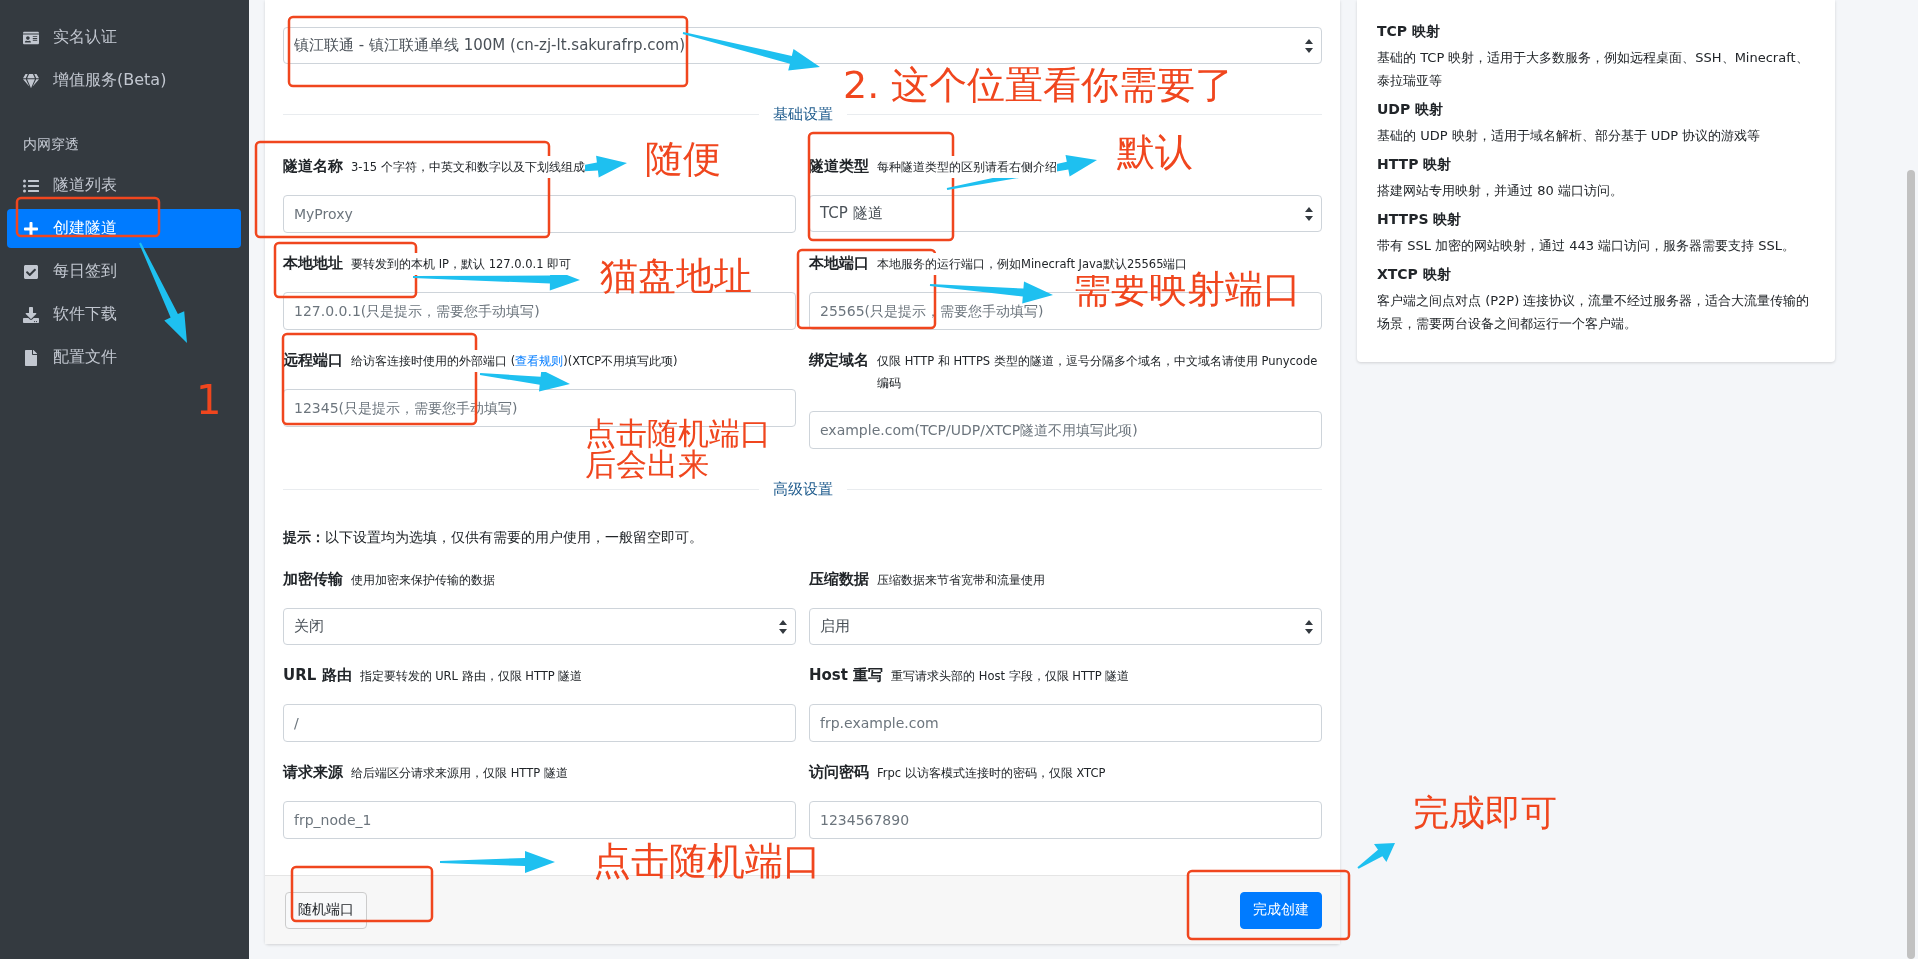 The height and width of the screenshot is (959, 1918). Describe the element at coordinates (31, 314) in the screenshot. I see `download-icon` at that location.